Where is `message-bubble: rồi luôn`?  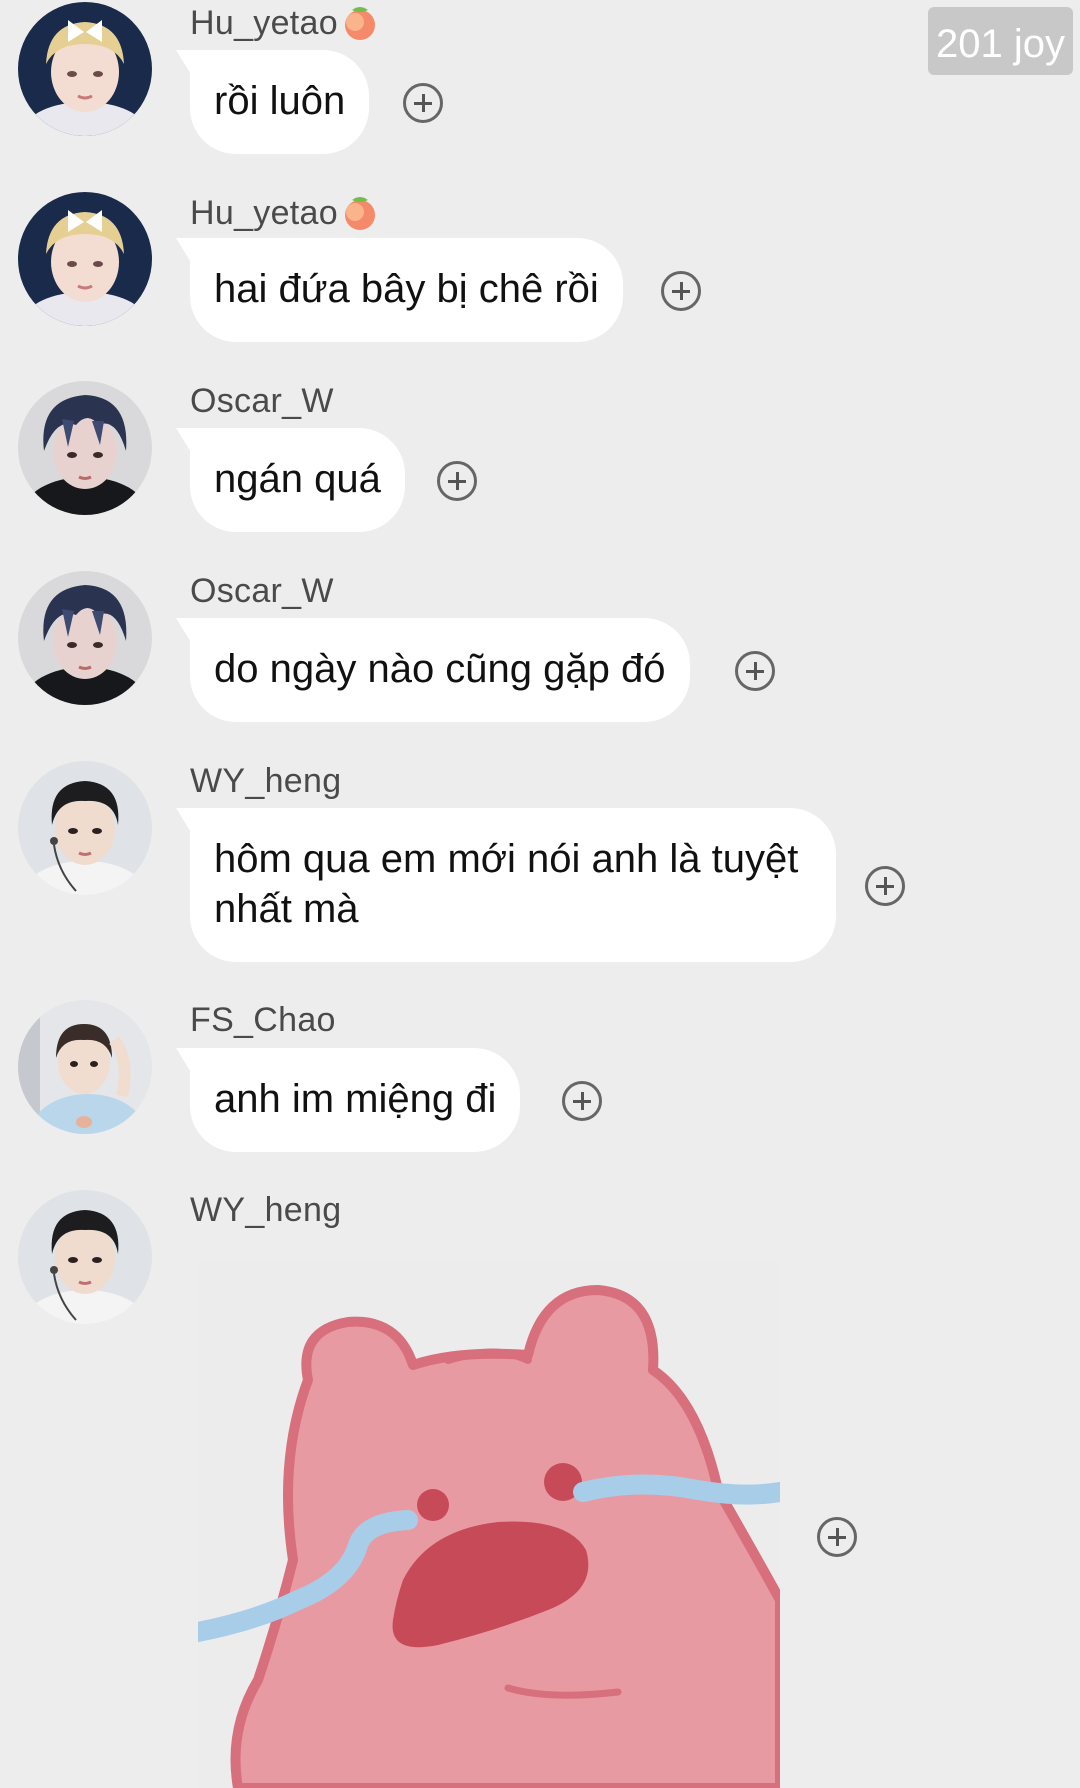
message-bubble: rồi luôn is located at coordinates (272, 102).